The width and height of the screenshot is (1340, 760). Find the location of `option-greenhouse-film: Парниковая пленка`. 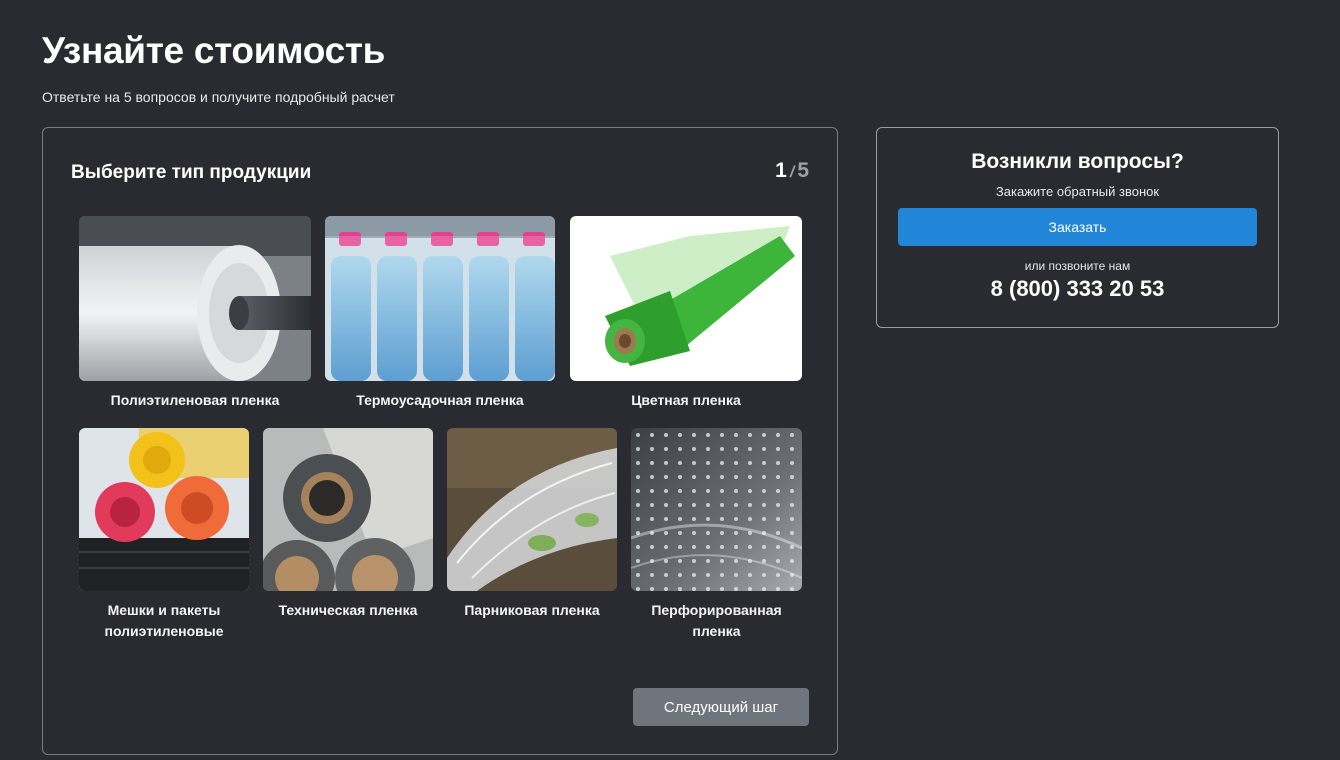

option-greenhouse-film: Парниковая пленка is located at coordinates (532, 524).